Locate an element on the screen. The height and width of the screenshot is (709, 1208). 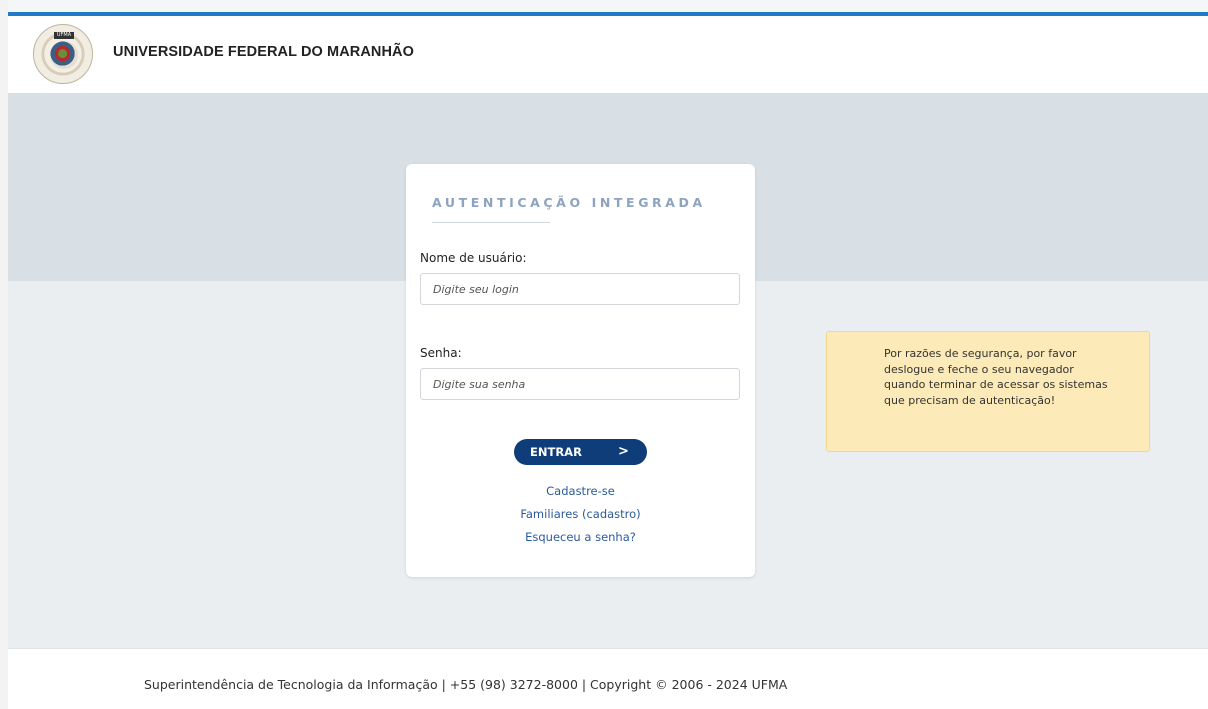
submit-label: ENTRAR is located at coordinates (556, 452).